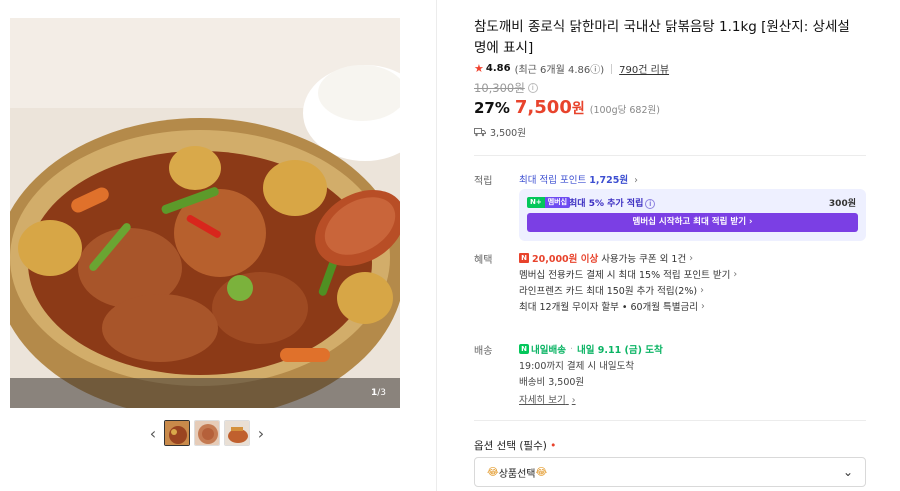  Describe the element at coordinates (542, 400) in the screenshot. I see `delivery-detail-text: 자세히 보기` at that location.